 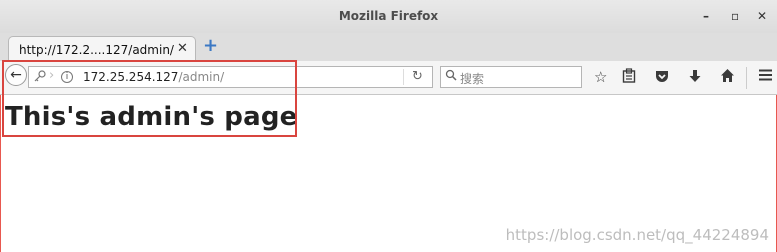 I want to click on close-window-icon: ✕, so click(x=762, y=16).